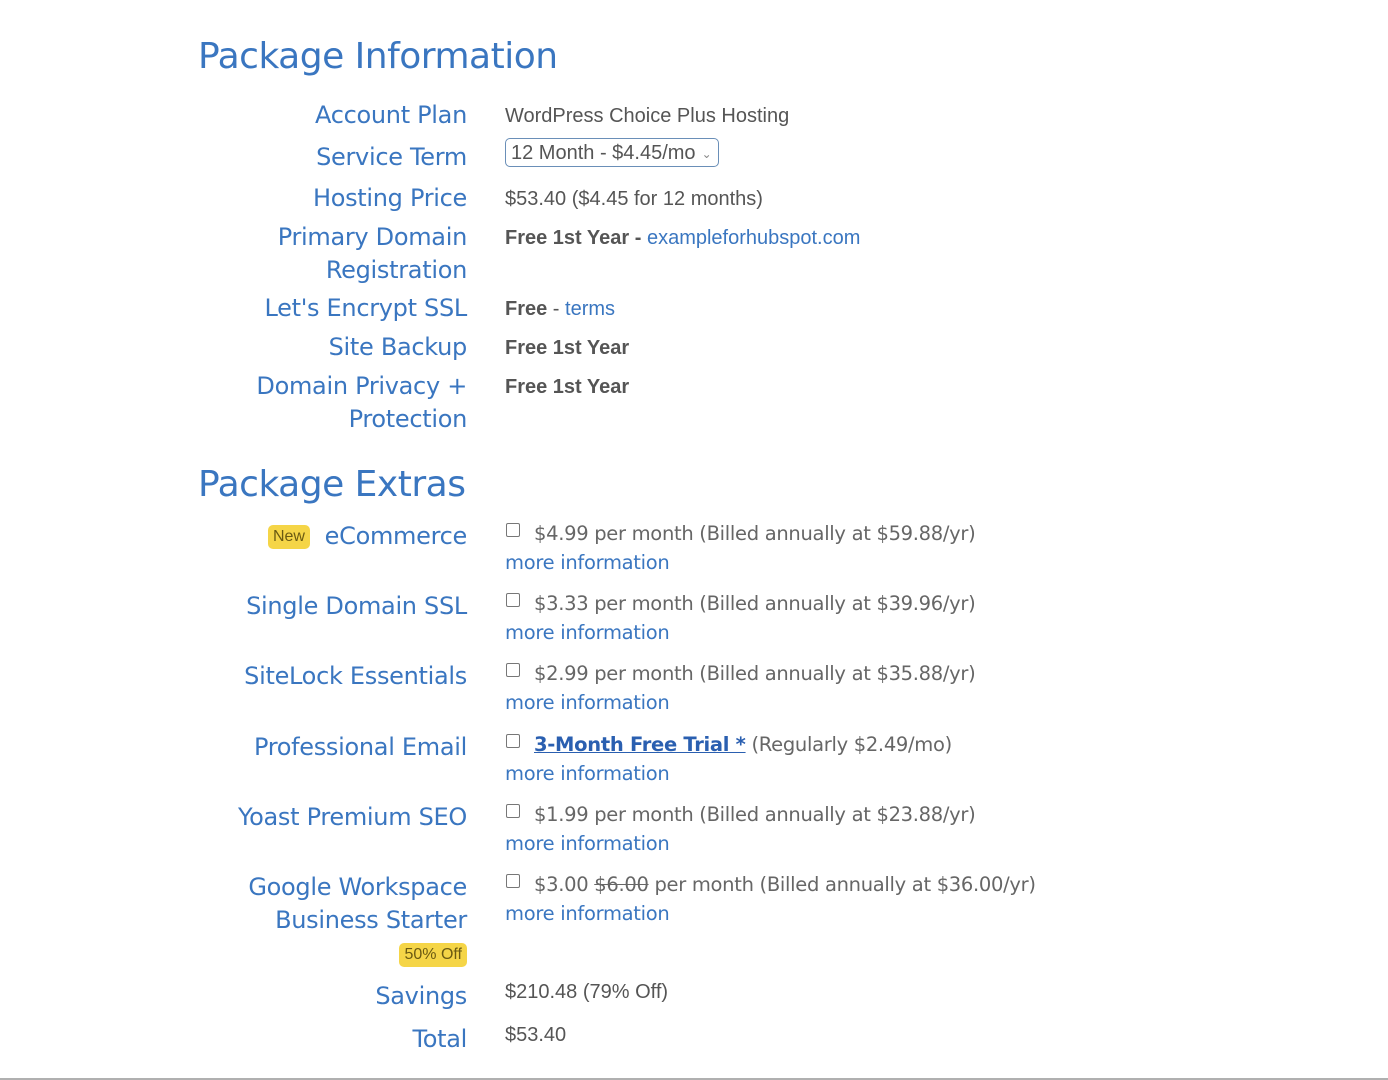  I want to click on domain-privacy-status: Free 1st Year, so click(567, 387).